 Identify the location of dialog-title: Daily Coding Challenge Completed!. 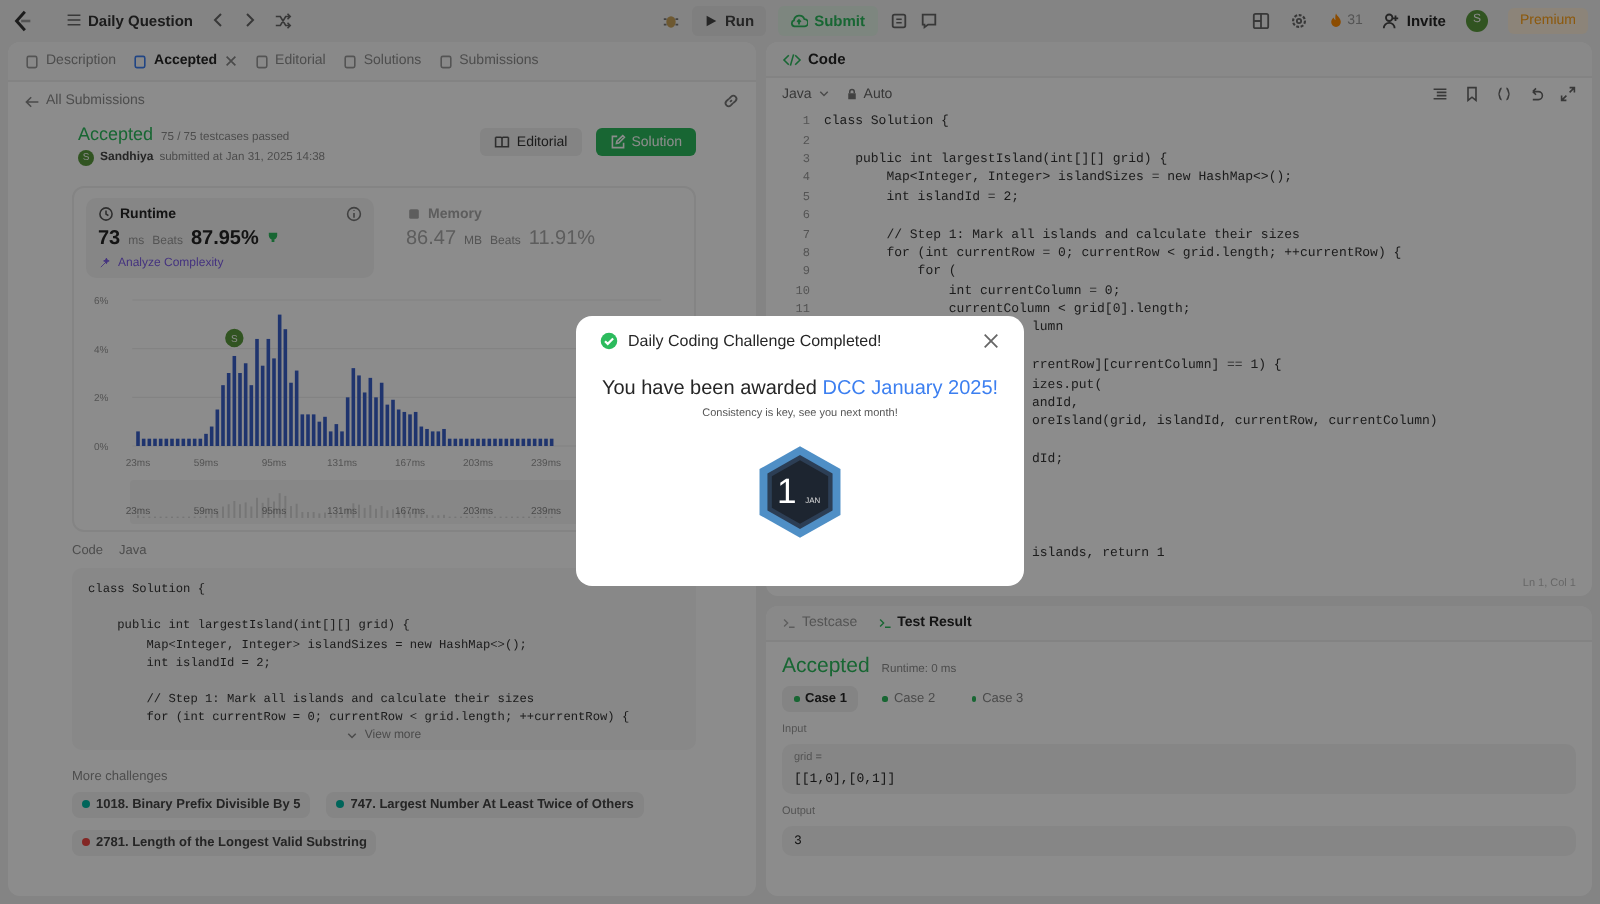
(755, 341).